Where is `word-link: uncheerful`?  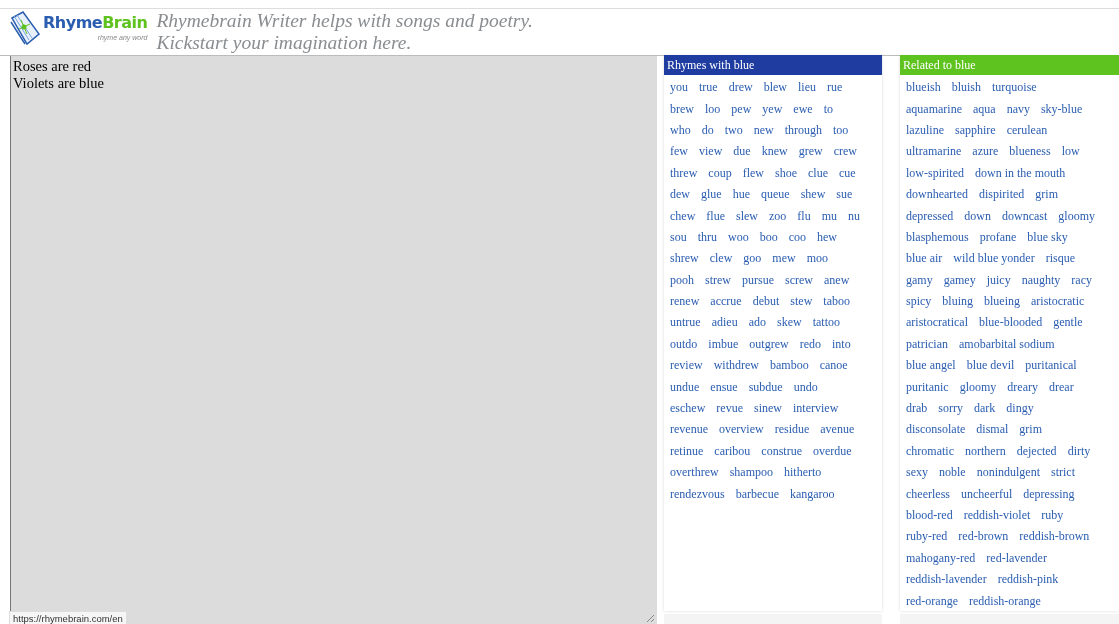 word-link: uncheerful is located at coordinates (987, 494).